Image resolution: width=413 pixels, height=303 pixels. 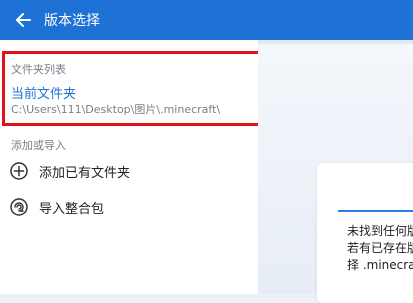 What do you see at coordinates (380, 231) in the screenshot?
I see `message-line: 未找到任何版` at bounding box center [380, 231].